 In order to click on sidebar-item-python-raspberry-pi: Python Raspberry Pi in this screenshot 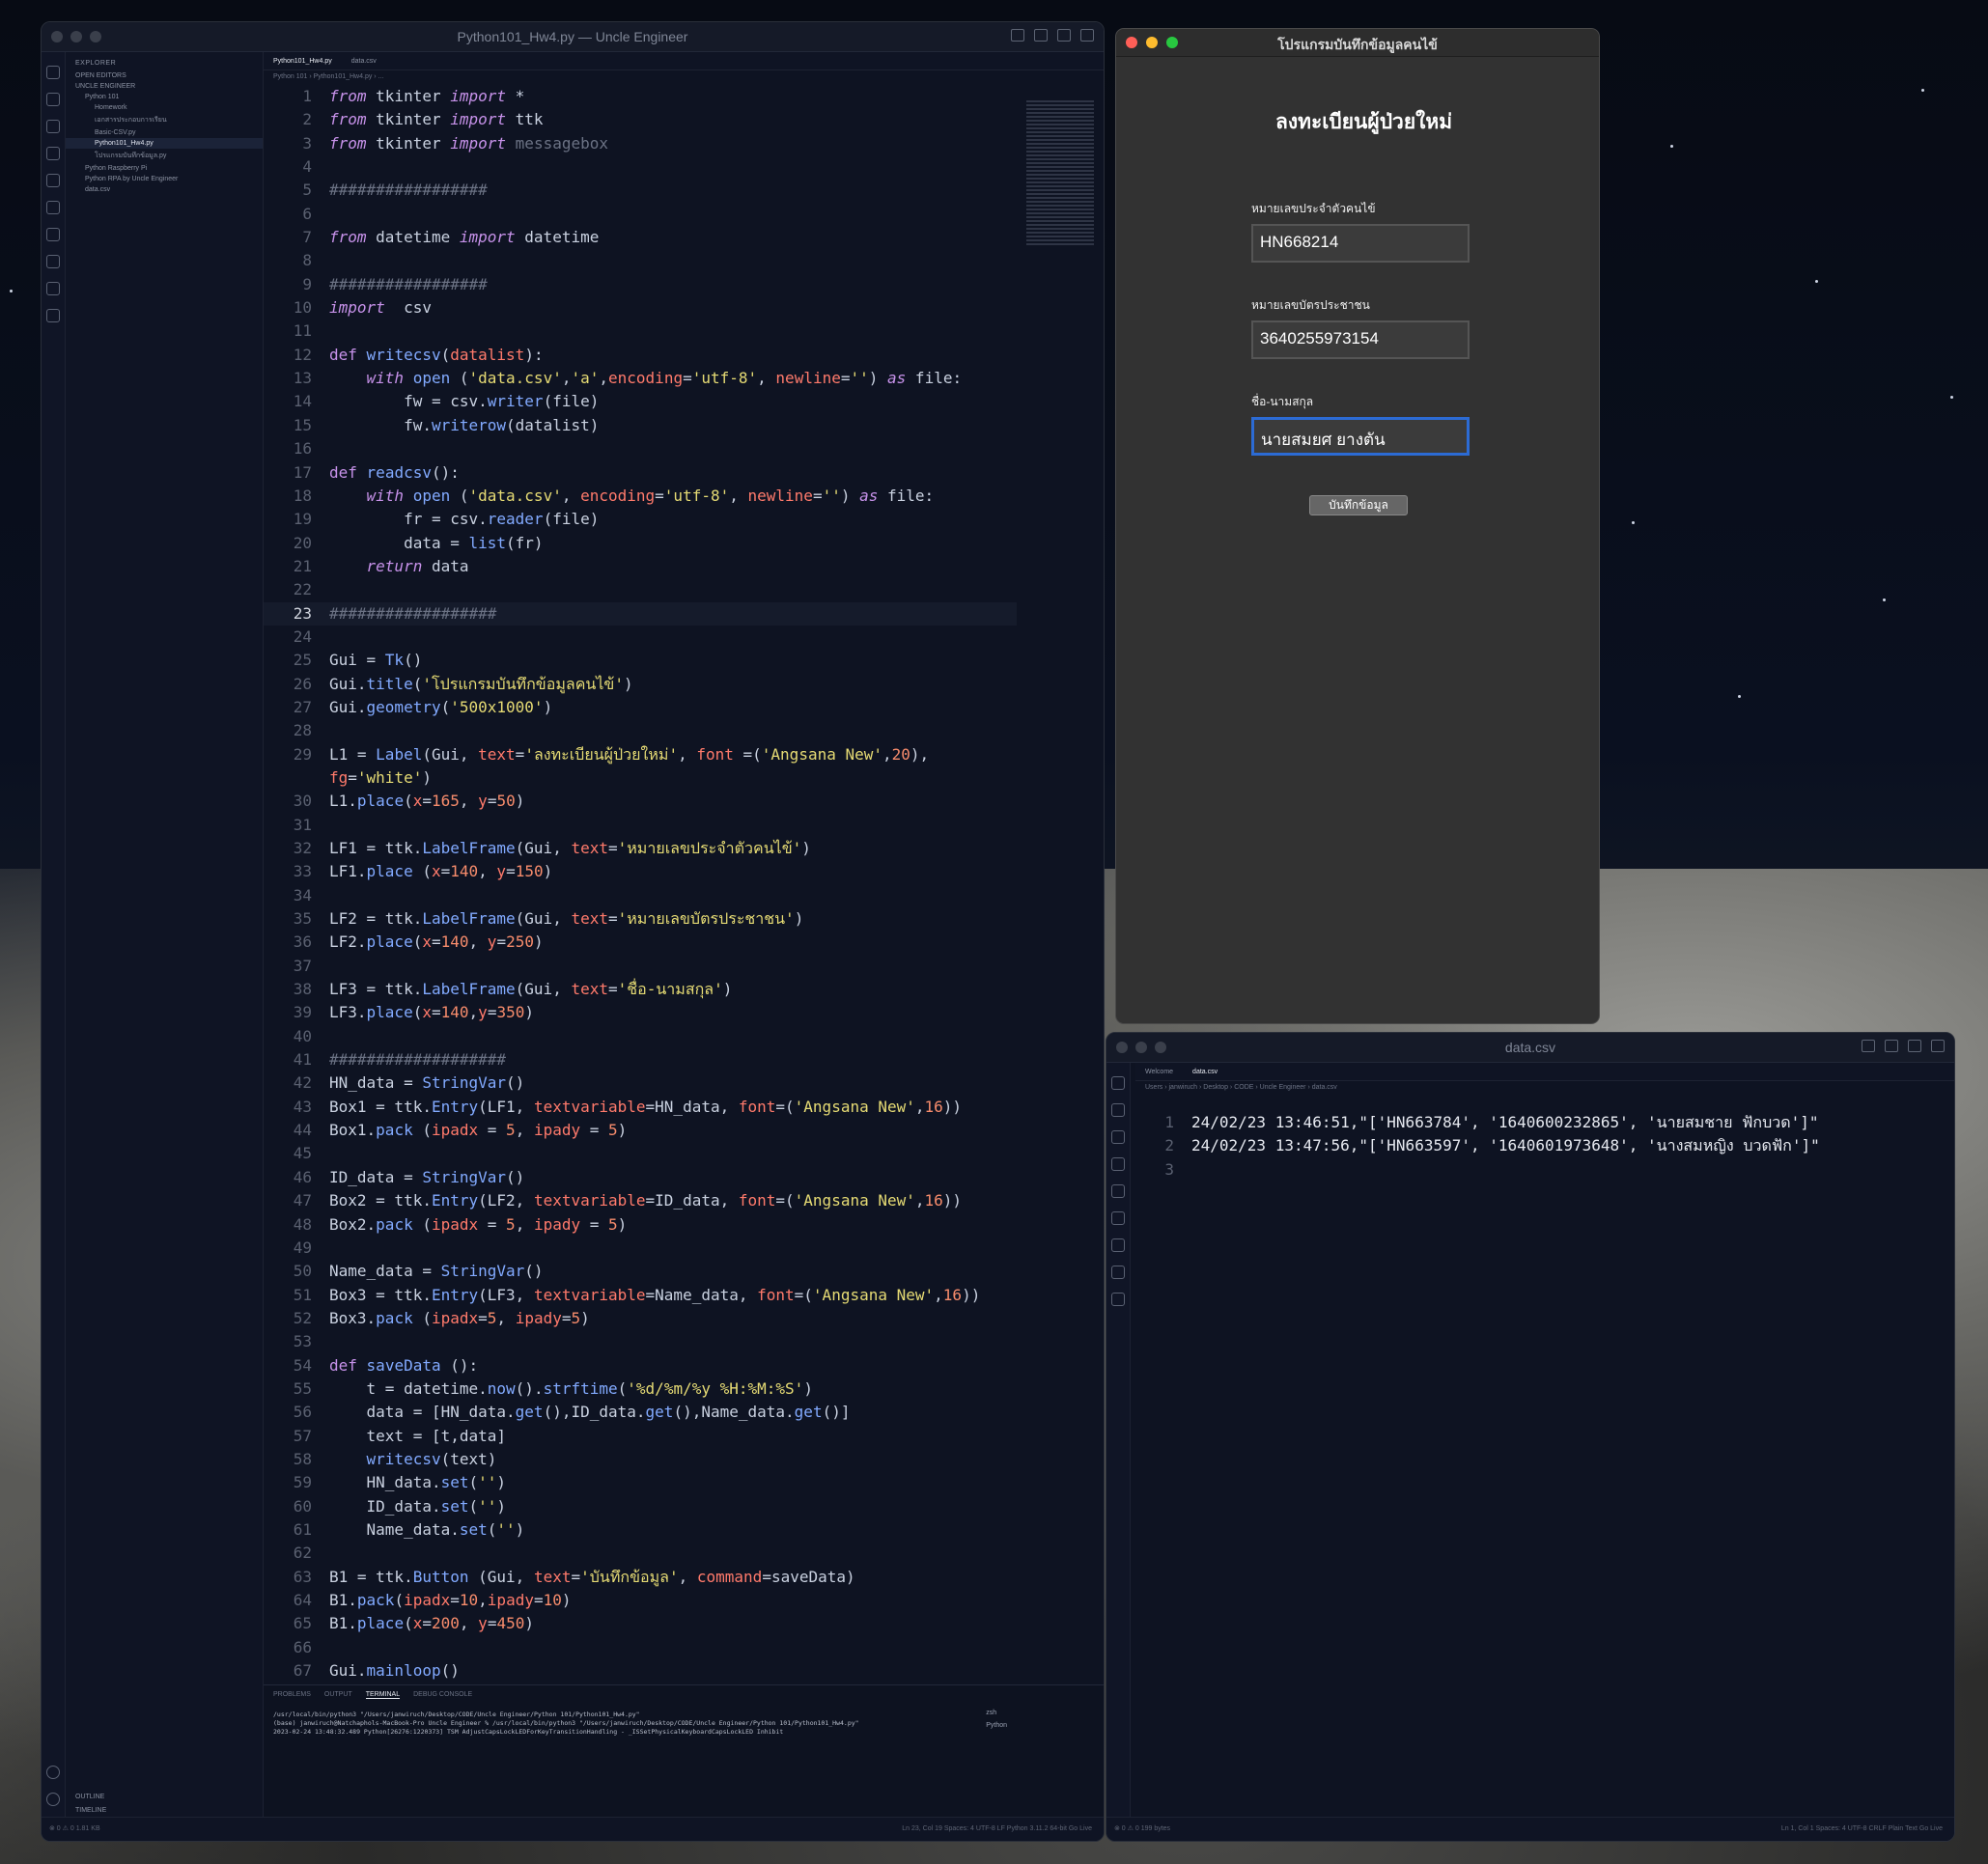, I will do `click(165, 168)`.